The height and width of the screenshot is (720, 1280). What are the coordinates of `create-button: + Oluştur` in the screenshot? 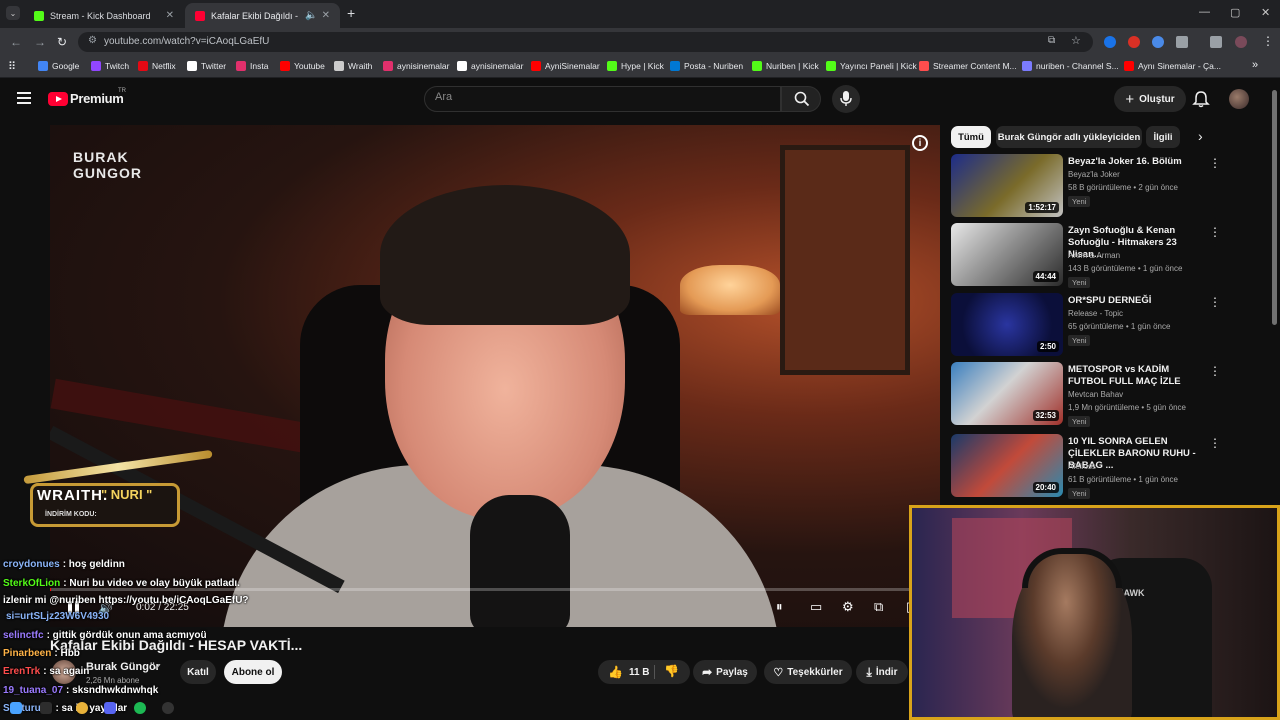 It's located at (1150, 99).